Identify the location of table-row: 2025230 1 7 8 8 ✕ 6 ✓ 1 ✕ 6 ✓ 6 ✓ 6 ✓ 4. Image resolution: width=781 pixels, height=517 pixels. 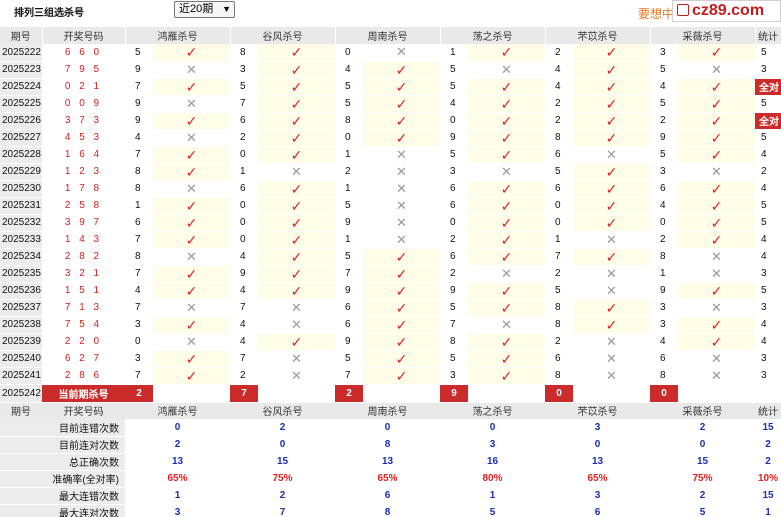
(390, 189).